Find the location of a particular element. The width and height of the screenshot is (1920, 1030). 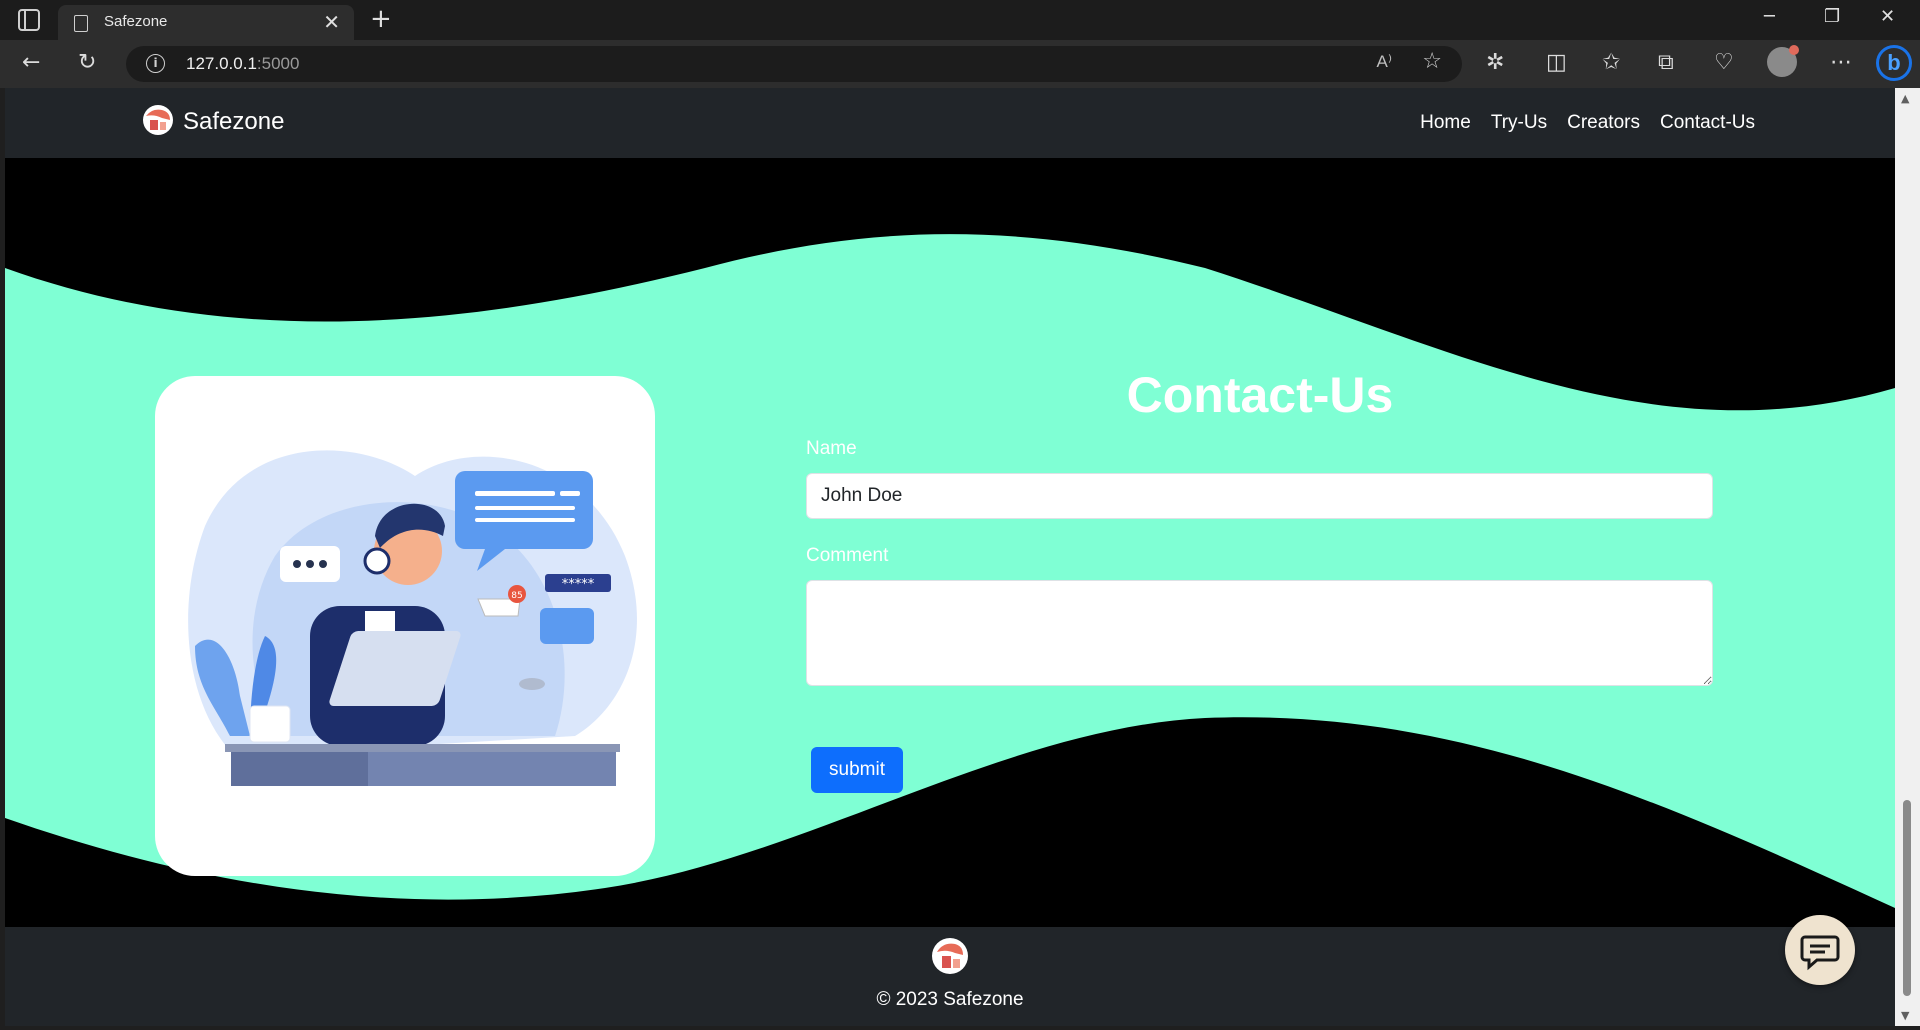

comment-textarea is located at coordinates (1259, 633).